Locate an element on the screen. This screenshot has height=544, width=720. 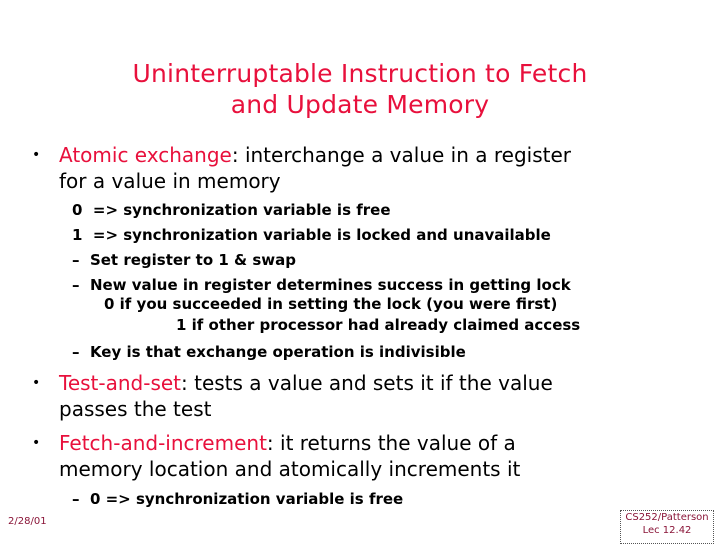
title-line-2: and Update Memory is located at coordinates (360, 104).